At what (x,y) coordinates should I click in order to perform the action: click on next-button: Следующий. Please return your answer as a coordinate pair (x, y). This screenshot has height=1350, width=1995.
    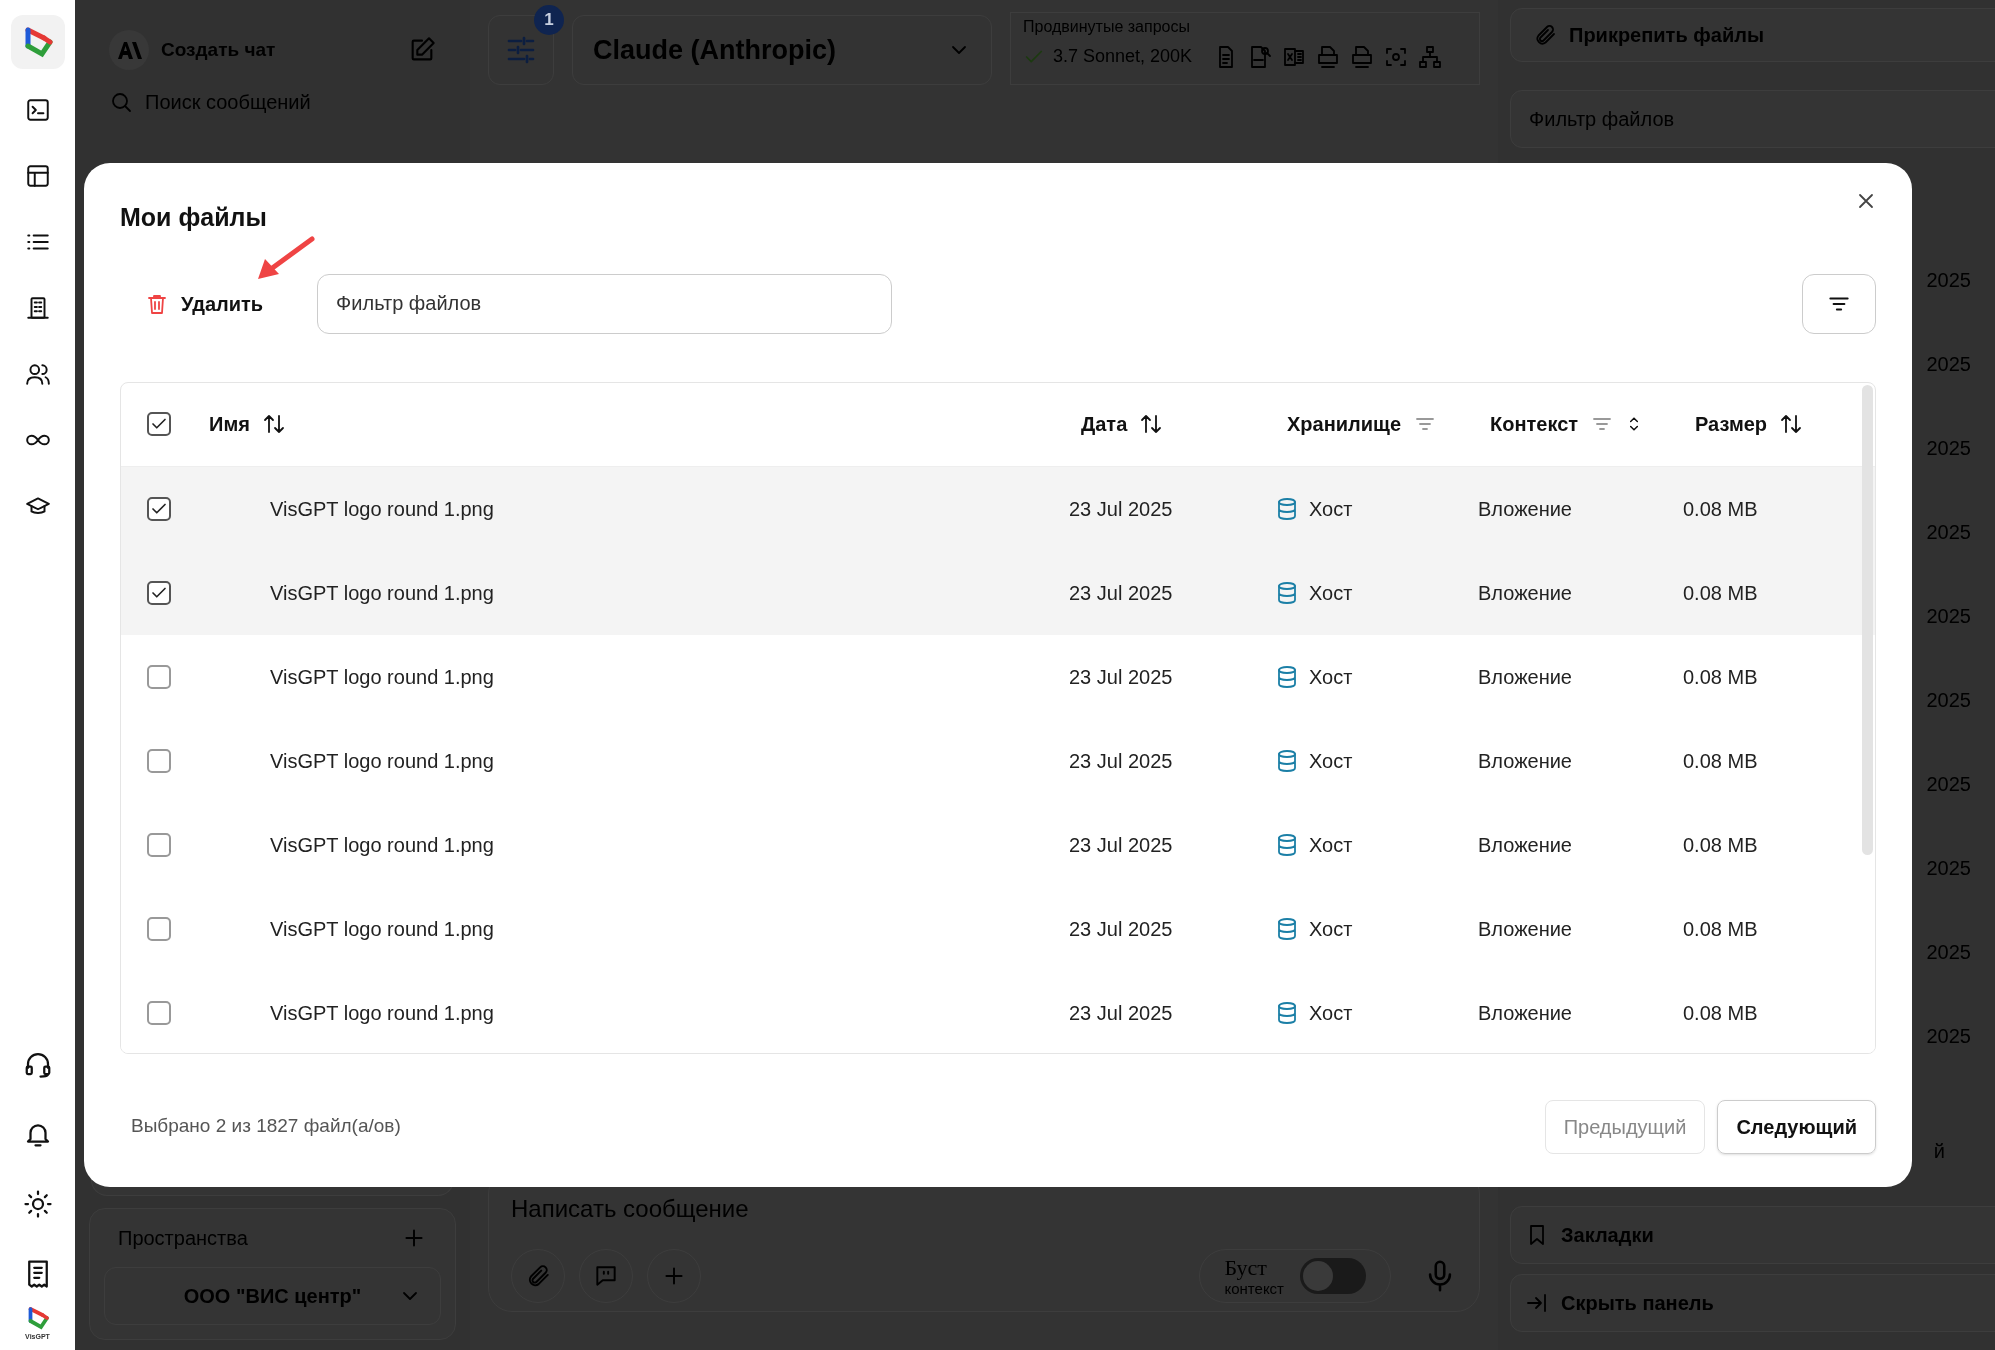
    Looking at the image, I should click on (1796, 1126).